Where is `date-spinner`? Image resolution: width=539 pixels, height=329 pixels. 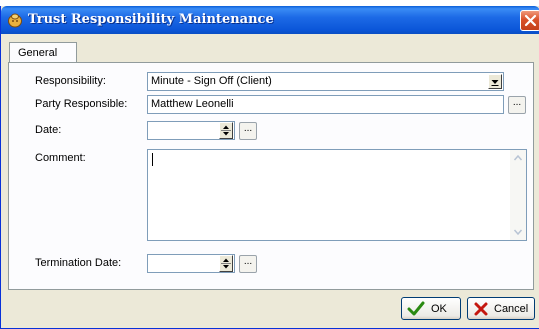 date-spinner is located at coordinates (226, 130).